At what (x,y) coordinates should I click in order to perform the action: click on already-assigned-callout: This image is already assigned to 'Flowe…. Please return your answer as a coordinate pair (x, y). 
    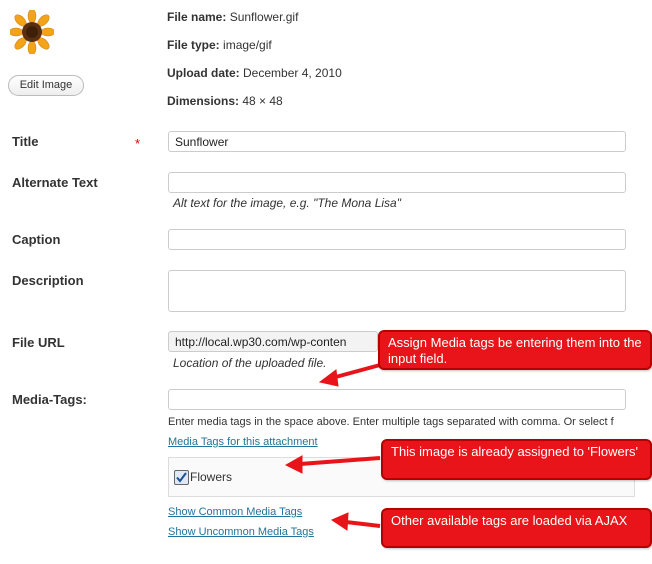
    Looking at the image, I should click on (516, 459).